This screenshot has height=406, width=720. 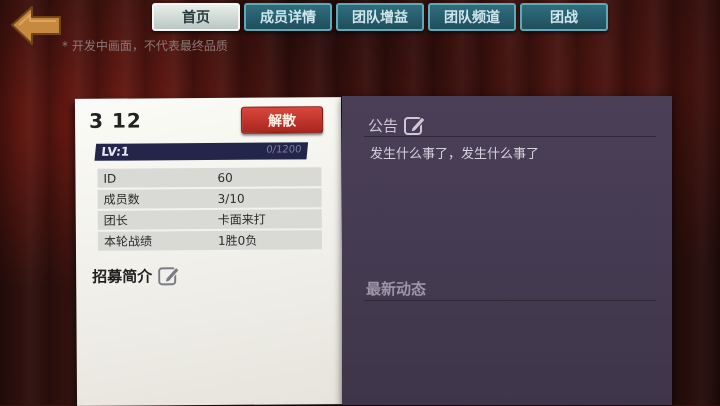 What do you see at coordinates (510, 300) in the screenshot?
I see `news-divider` at bounding box center [510, 300].